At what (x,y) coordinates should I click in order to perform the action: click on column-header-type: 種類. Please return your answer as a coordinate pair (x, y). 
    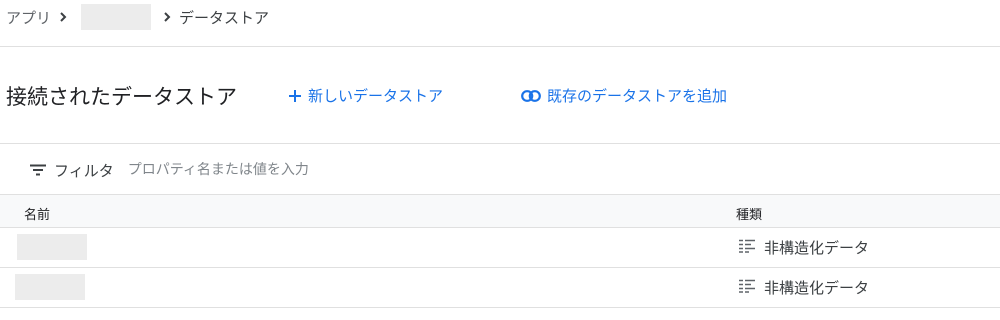
    Looking at the image, I should click on (749, 213).